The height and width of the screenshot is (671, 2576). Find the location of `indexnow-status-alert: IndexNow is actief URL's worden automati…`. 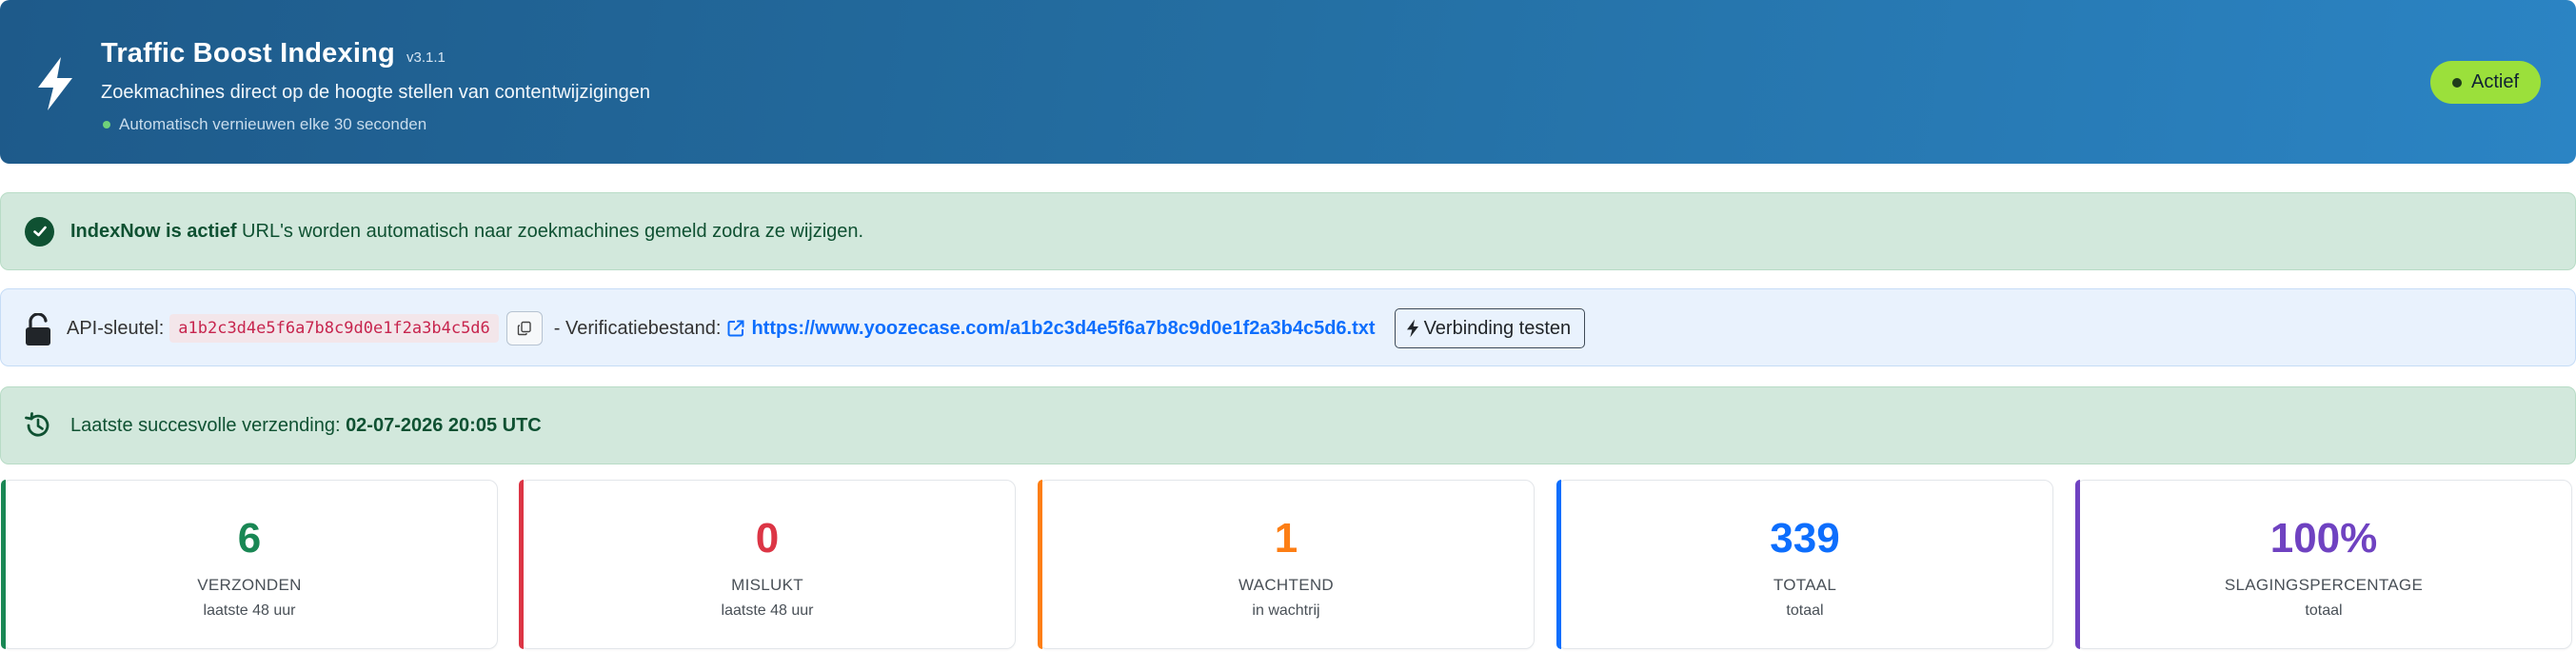

indexnow-status-alert: IndexNow is actief URL's worden automati… is located at coordinates (1288, 231).